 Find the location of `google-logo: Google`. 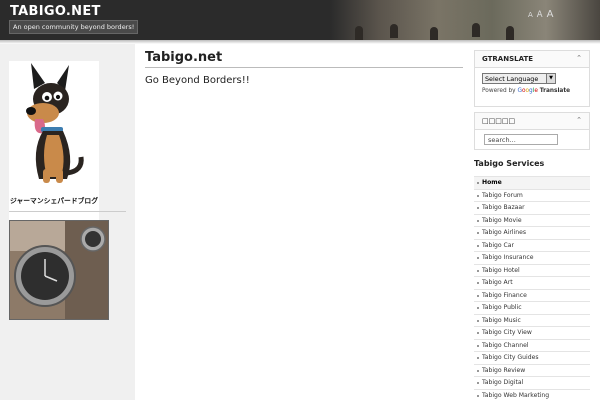

google-logo: Google is located at coordinates (527, 91).